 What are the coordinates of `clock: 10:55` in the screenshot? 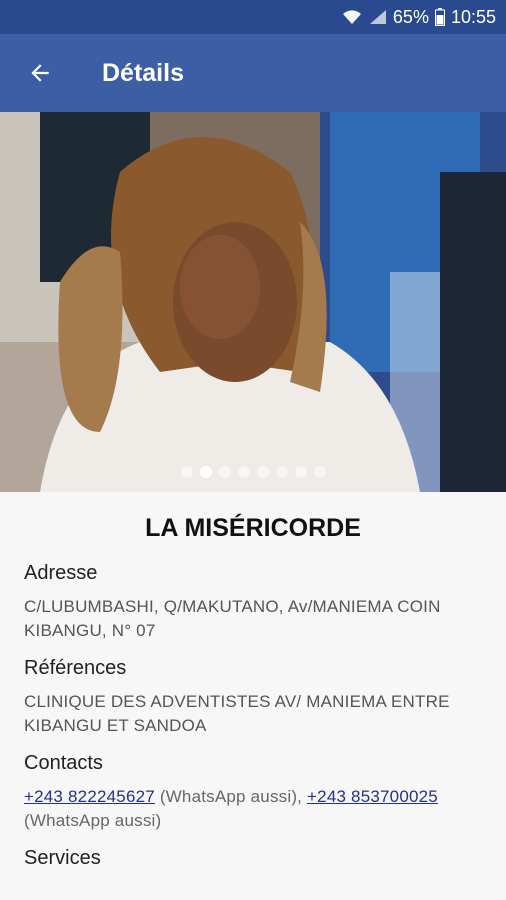 It's located at (473, 16).